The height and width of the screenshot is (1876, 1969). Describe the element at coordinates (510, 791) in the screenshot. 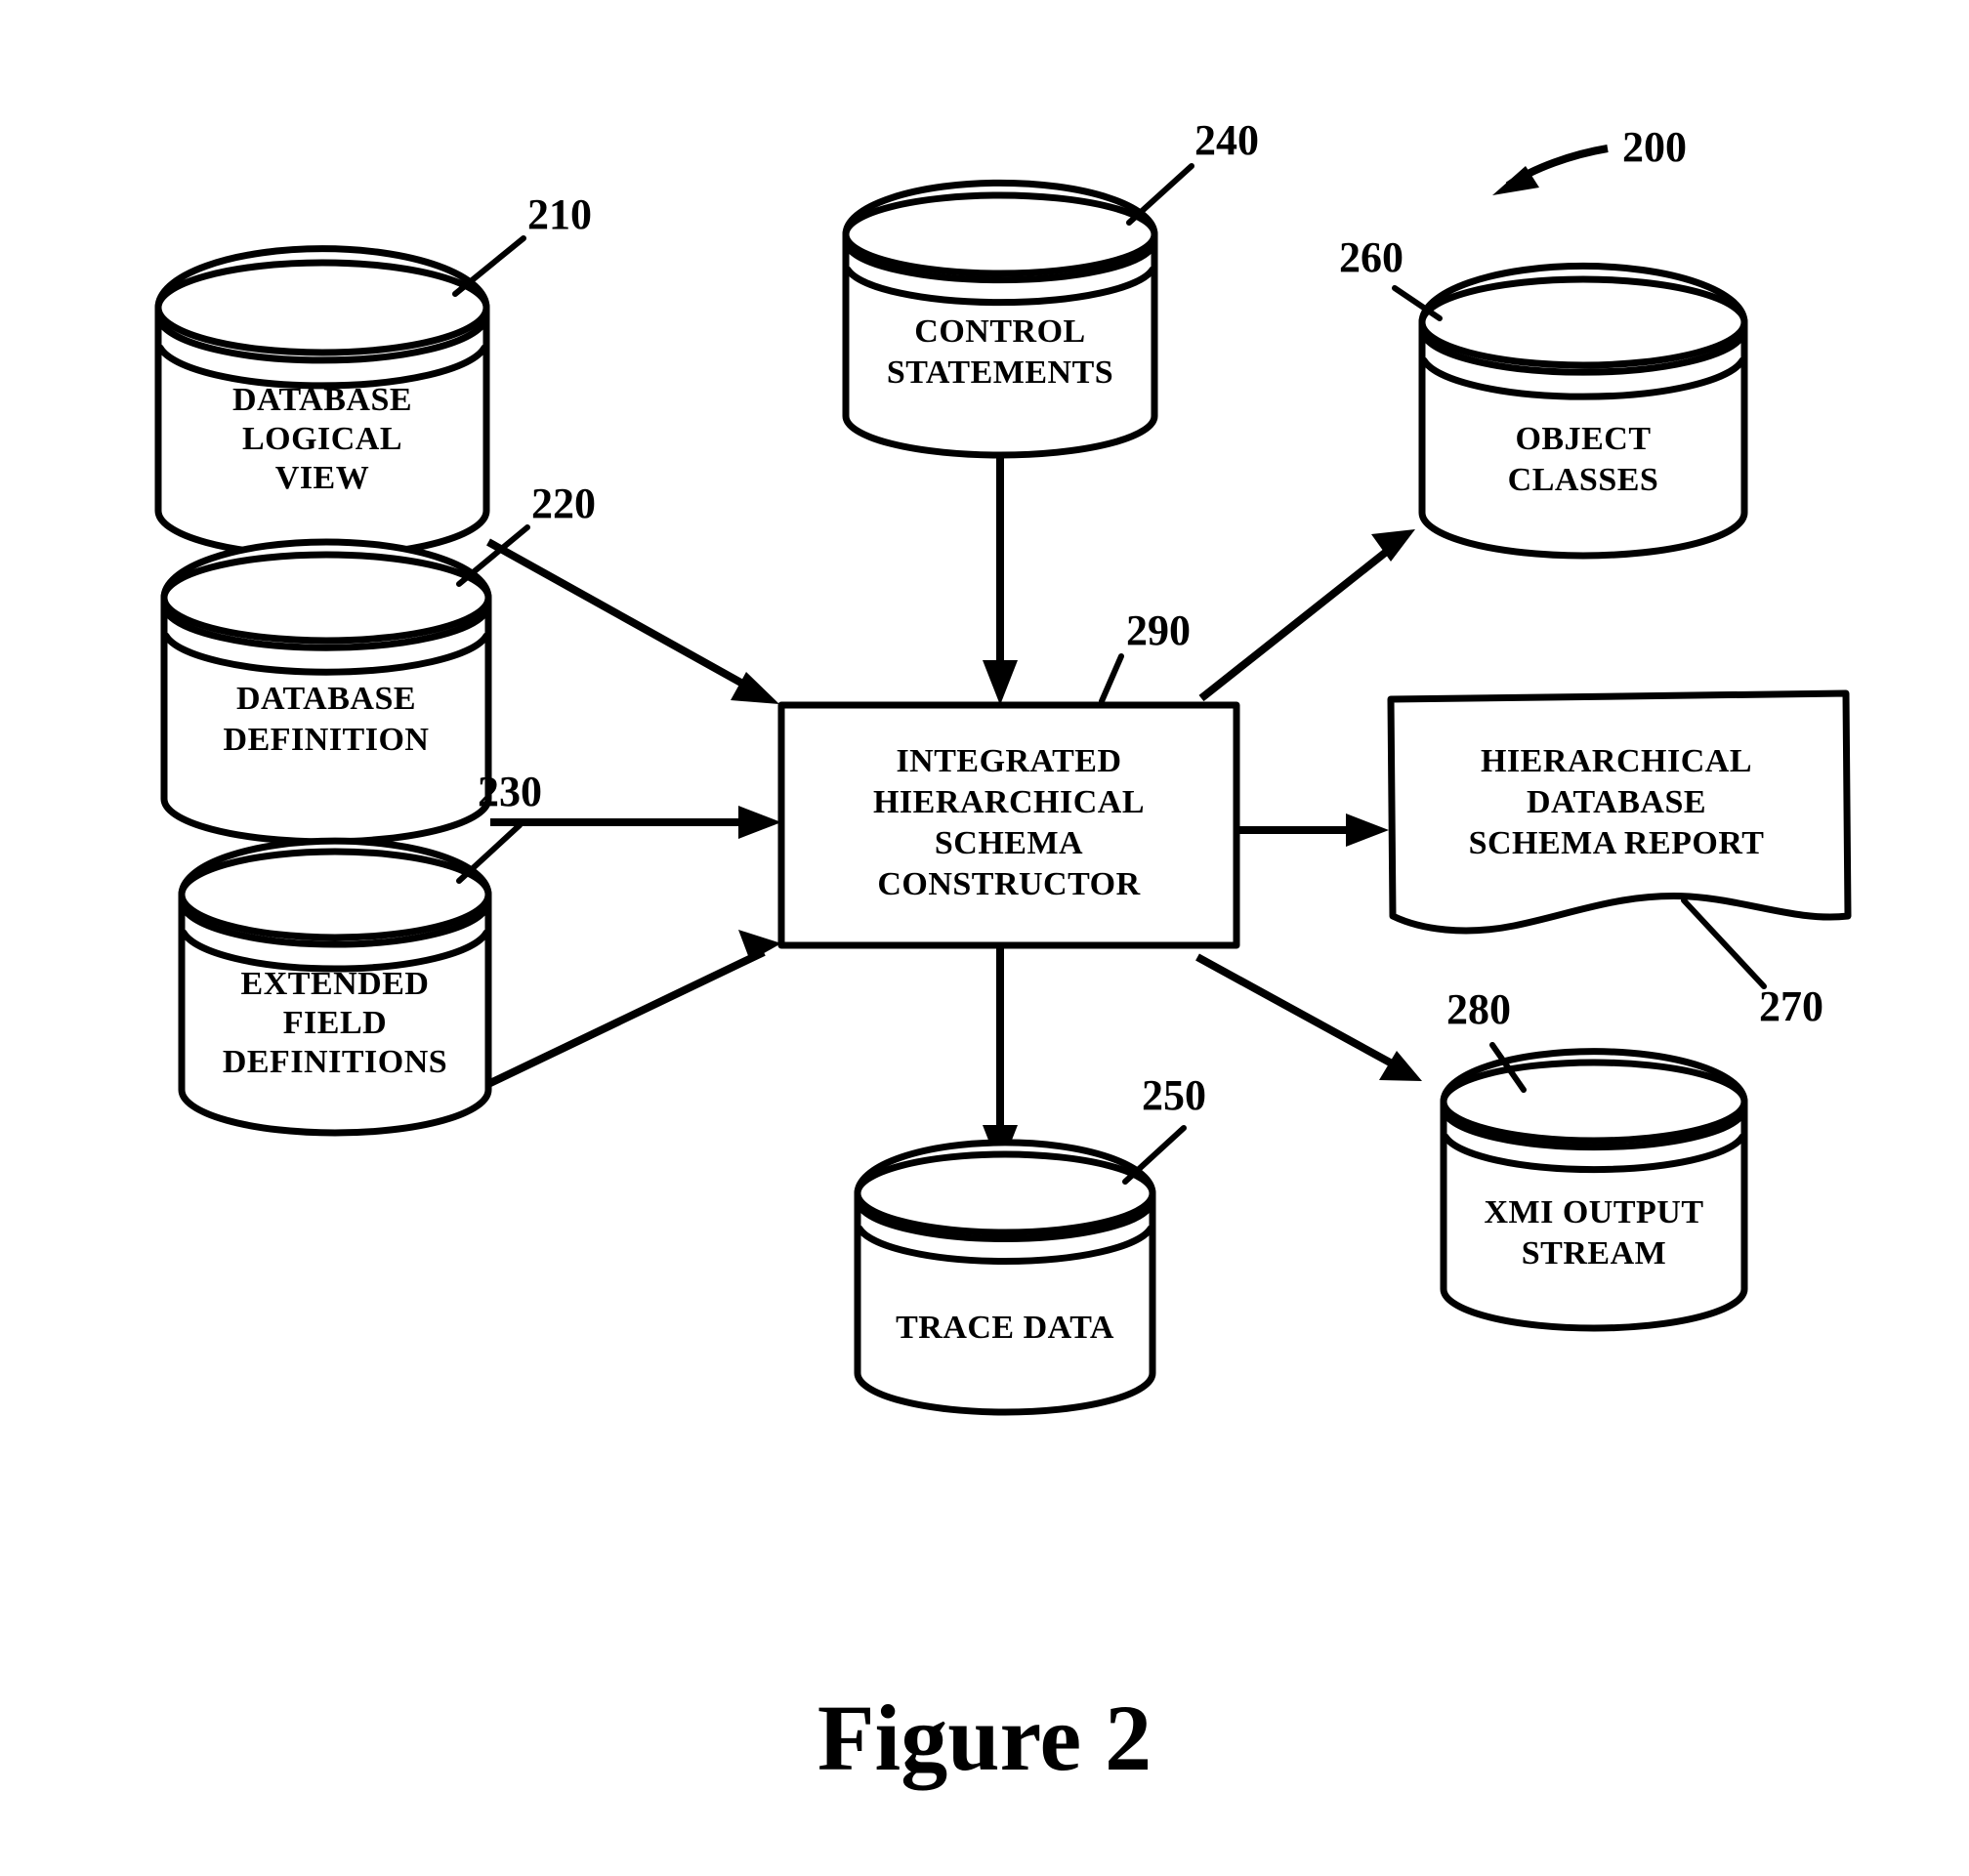

I see `ref-number: 230` at that location.